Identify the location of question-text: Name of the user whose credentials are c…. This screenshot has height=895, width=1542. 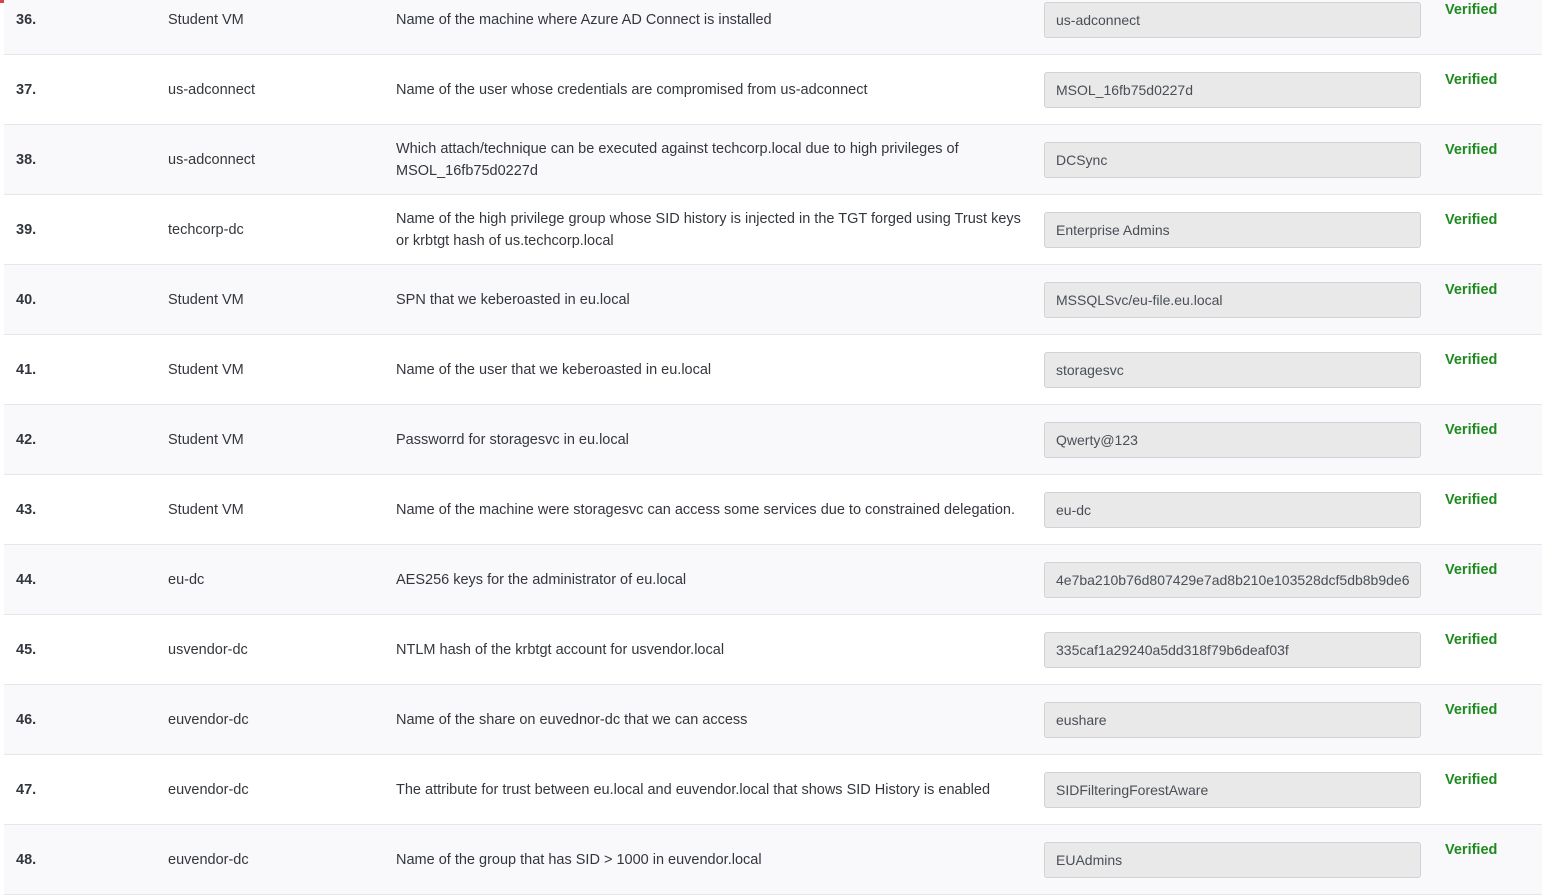
(632, 89).